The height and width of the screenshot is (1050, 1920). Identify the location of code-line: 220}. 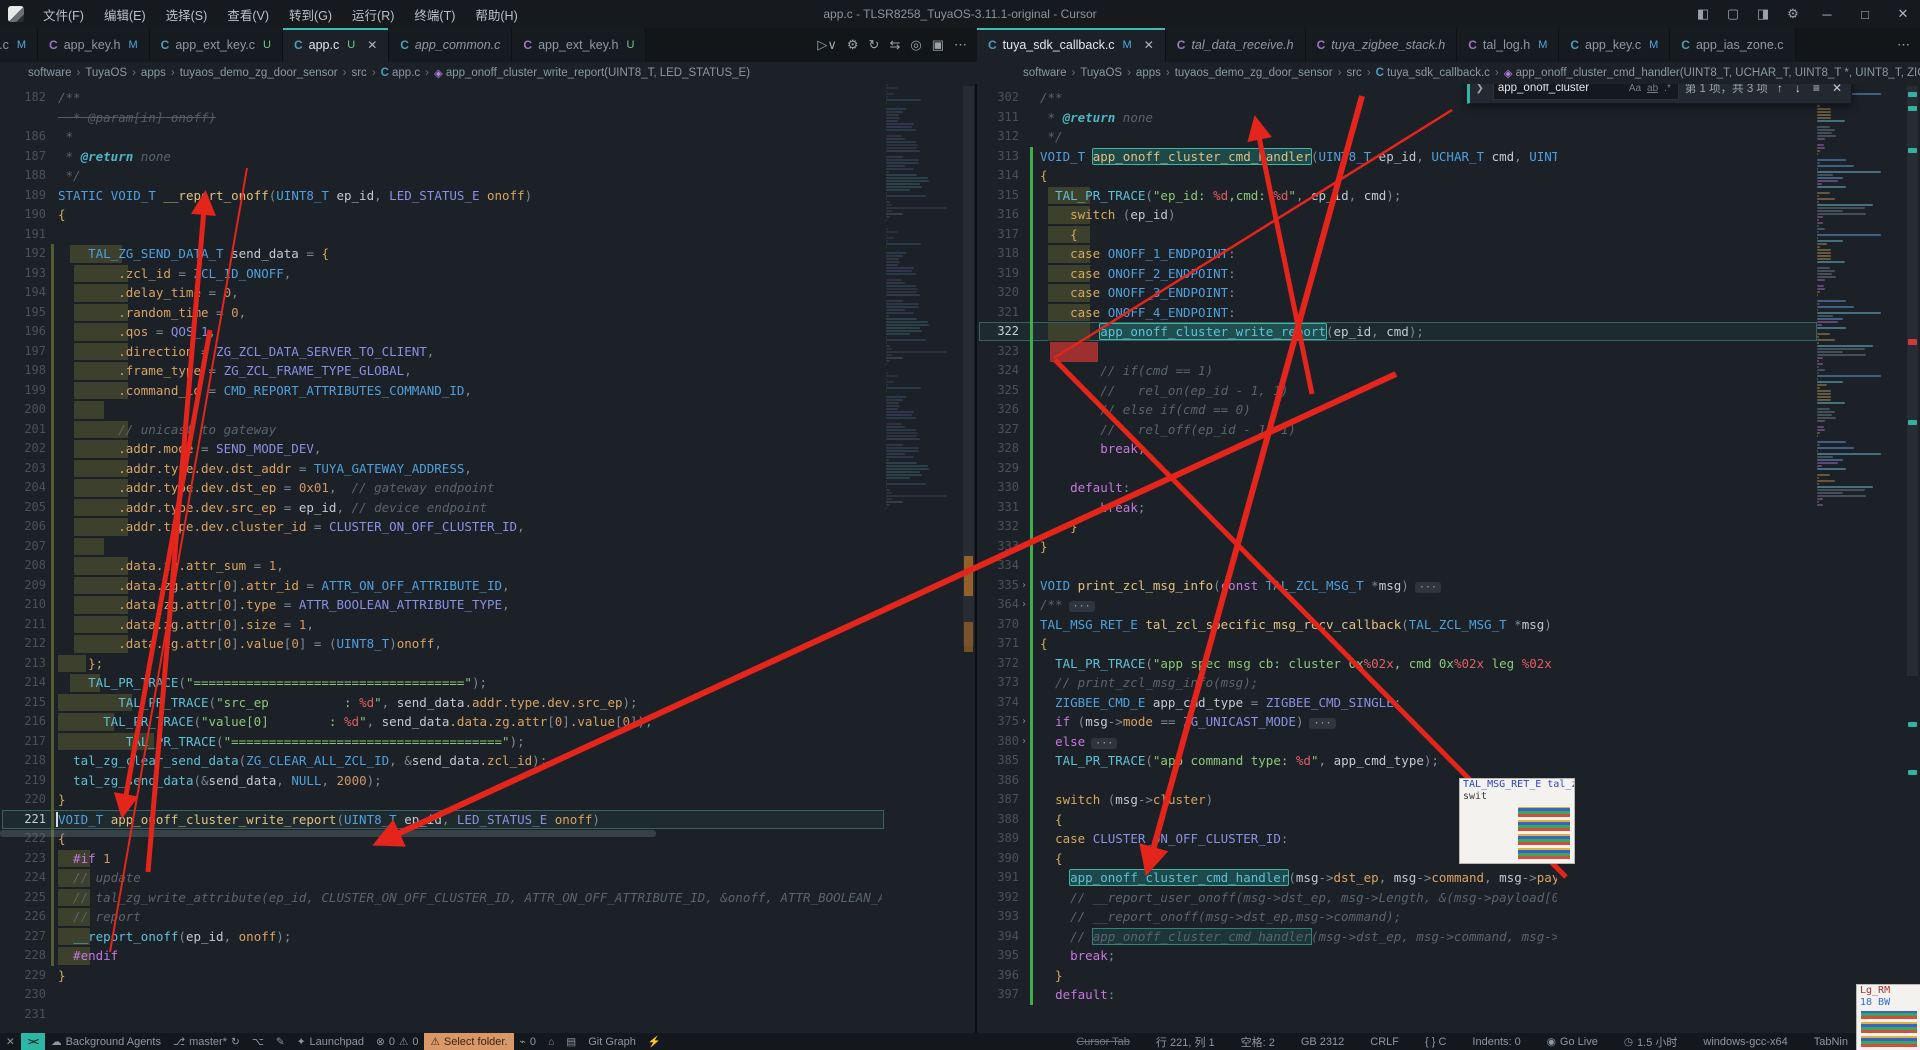
(487, 800).